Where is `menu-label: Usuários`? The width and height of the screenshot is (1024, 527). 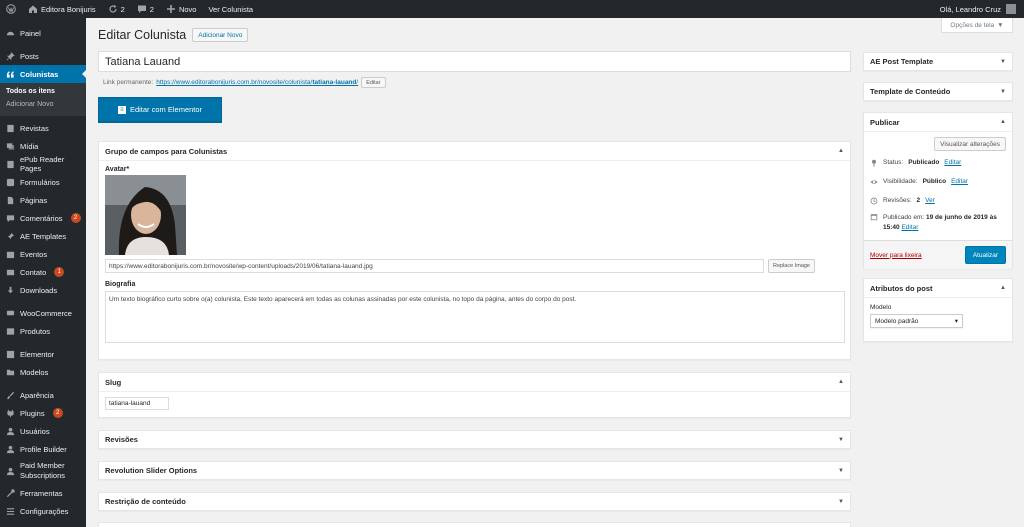 menu-label: Usuários is located at coordinates (35, 431).